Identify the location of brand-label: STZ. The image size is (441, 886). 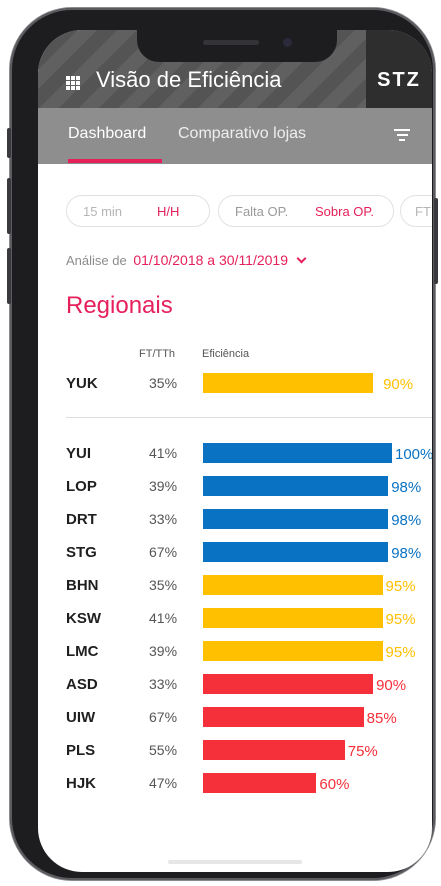
(399, 80).